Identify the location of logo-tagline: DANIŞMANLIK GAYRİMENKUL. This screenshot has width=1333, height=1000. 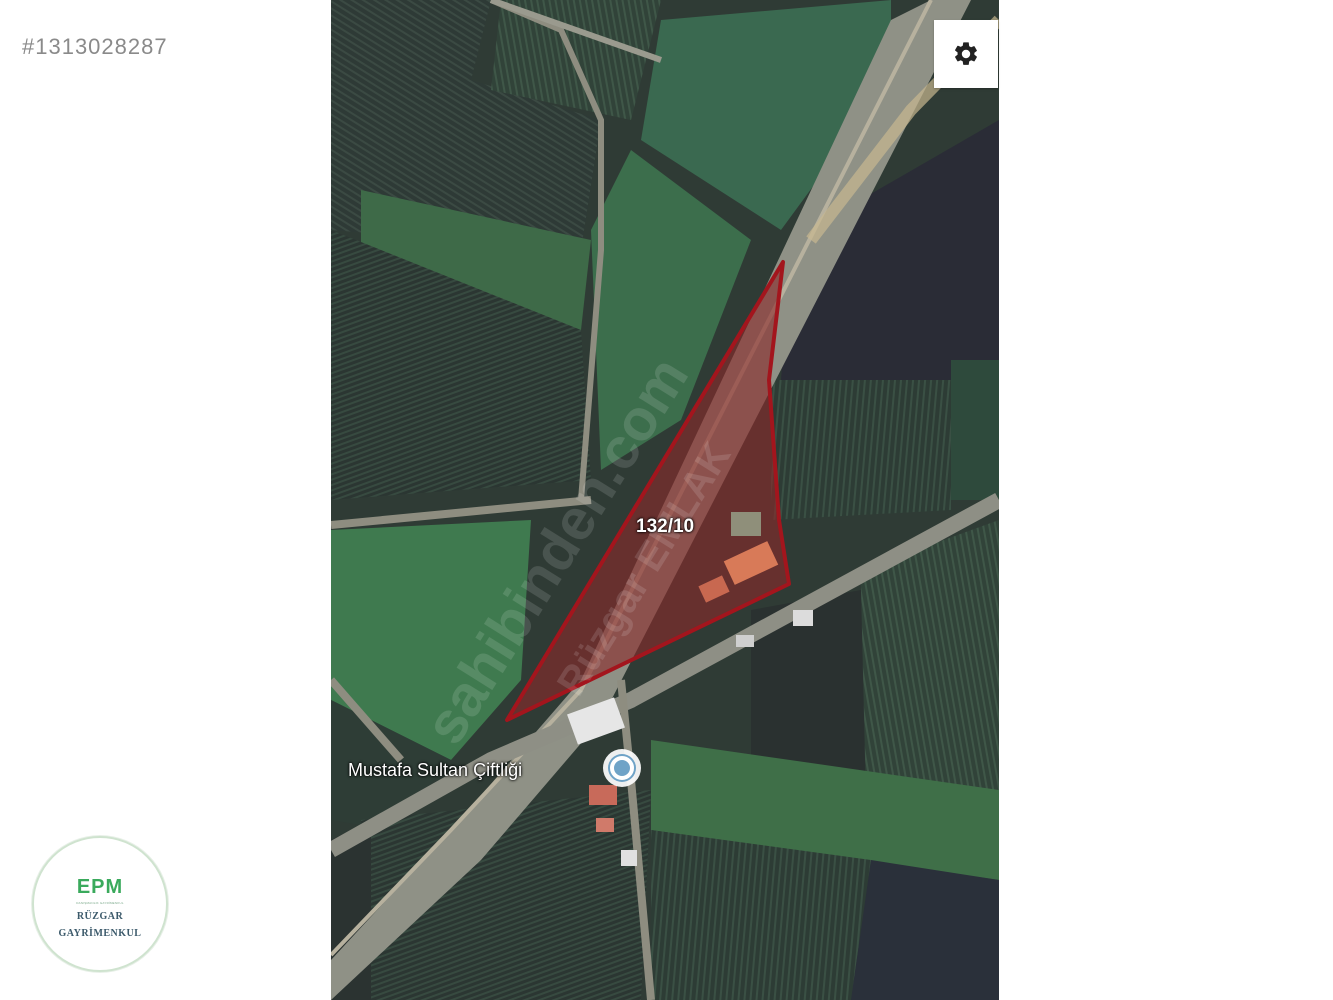
(100, 902).